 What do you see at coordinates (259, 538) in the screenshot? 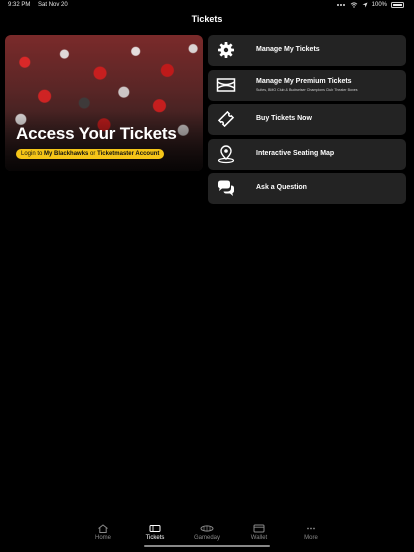
I see `tab-label: Wallet` at bounding box center [259, 538].